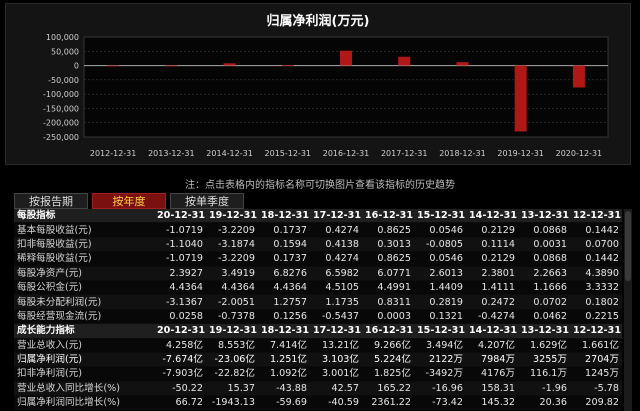  Describe the element at coordinates (84, 245) in the screenshot. I see `indicator-name: 扣非每股收益(元)` at that location.